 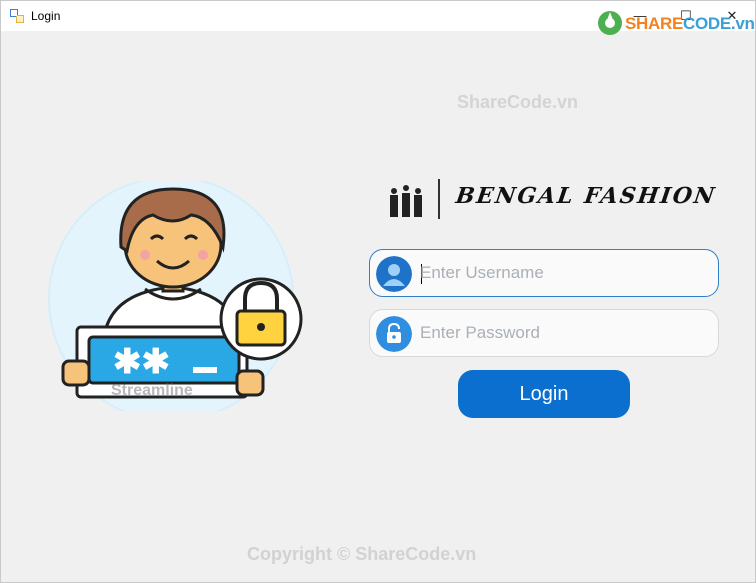 What do you see at coordinates (565, 273) in the screenshot?
I see `username-input` at bounding box center [565, 273].